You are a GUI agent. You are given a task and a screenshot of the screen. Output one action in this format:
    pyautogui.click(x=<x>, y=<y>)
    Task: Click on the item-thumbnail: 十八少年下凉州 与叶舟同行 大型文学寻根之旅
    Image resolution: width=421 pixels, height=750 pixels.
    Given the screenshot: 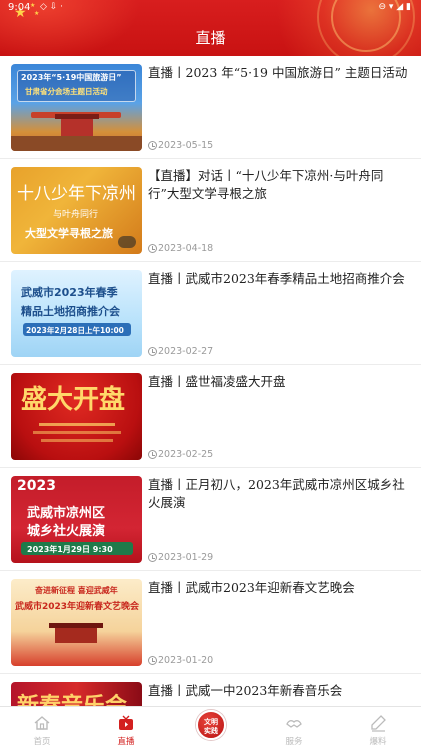 What is the action you would take?
    pyautogui.click(x=76, y=210)
    